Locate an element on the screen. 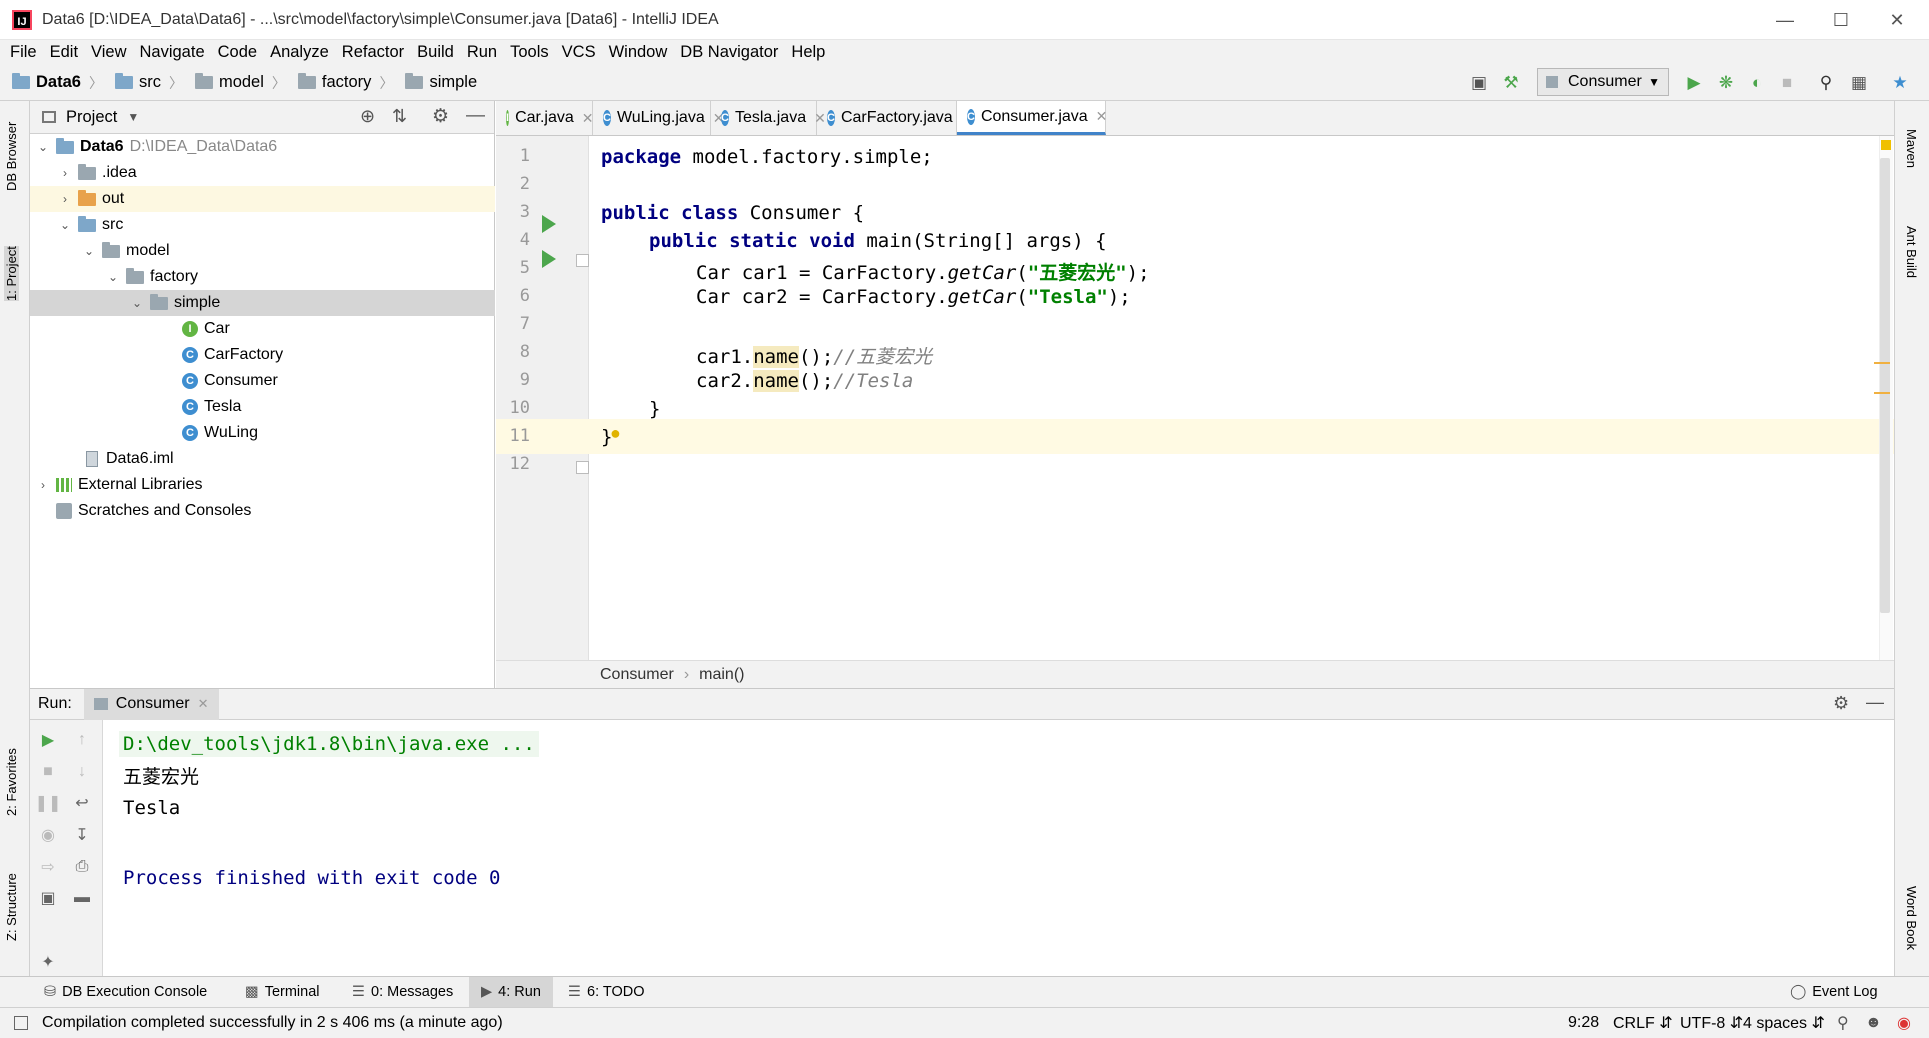 This screenshot has width=1929, height=1038. menu-run: Run is located at coordinates (482, 52).